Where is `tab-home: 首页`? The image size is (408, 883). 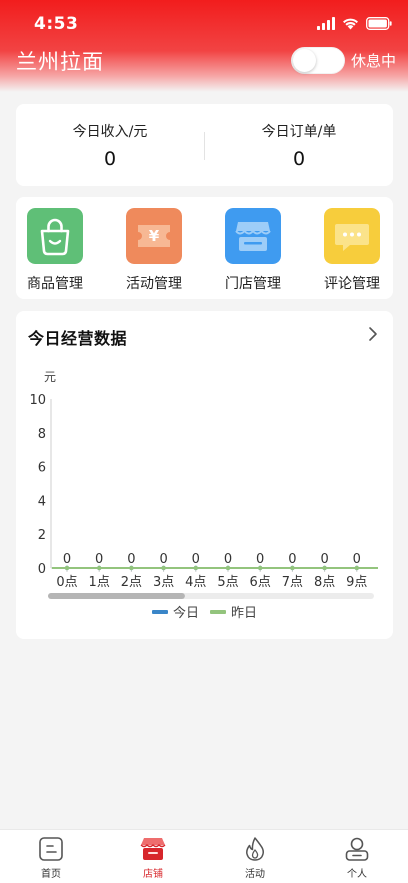 tab-home: 首页 is located at coordinates (51, 856).